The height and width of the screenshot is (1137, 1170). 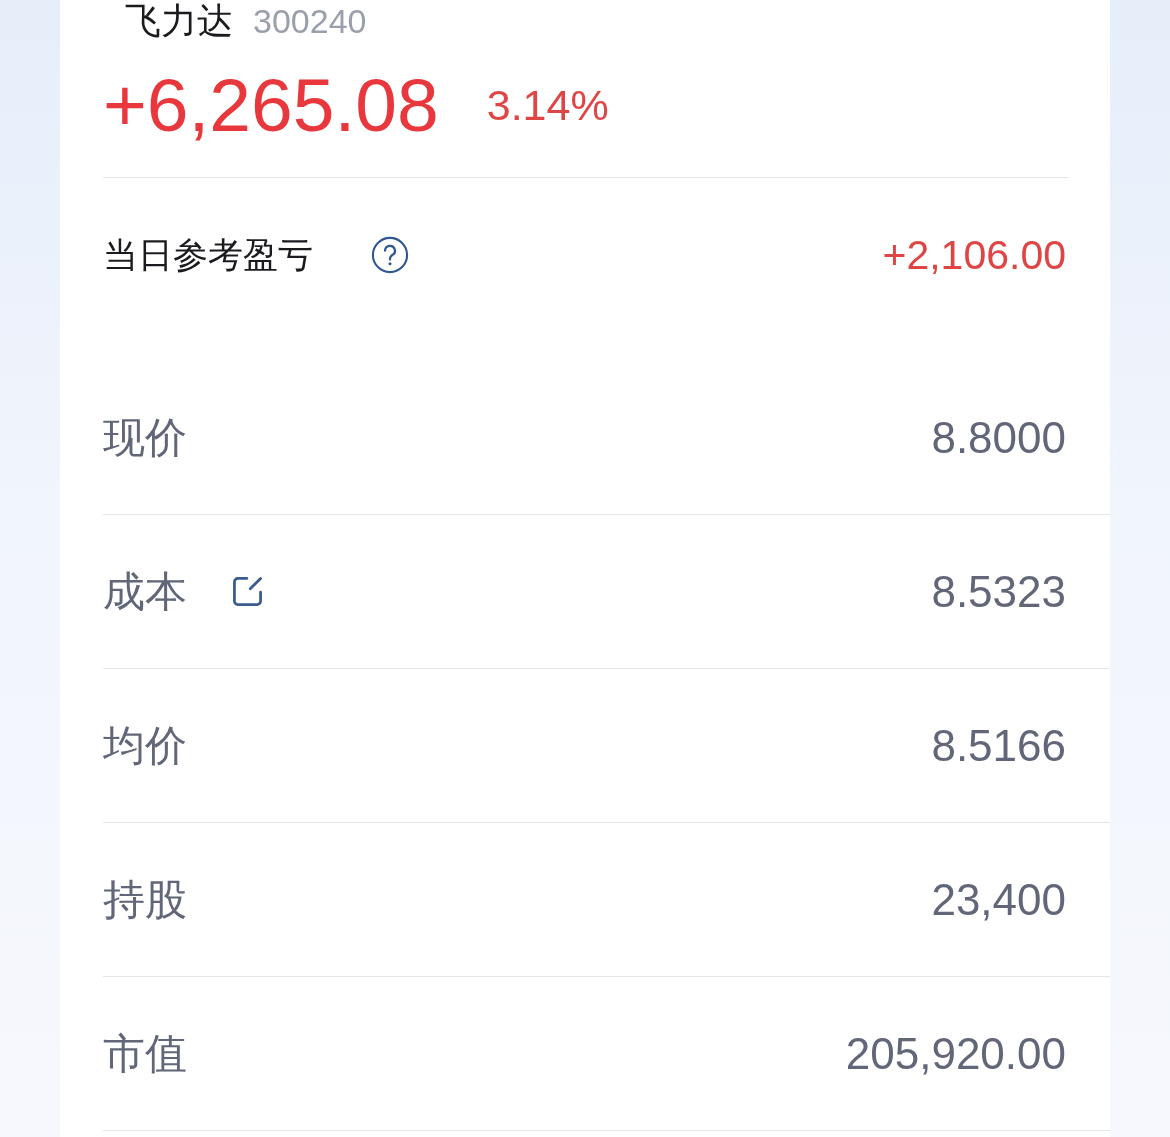 What do you see at coordinates (145, 745) in the screenshot?
I see `detail-label: 均价` at bounding box center [145, 745].